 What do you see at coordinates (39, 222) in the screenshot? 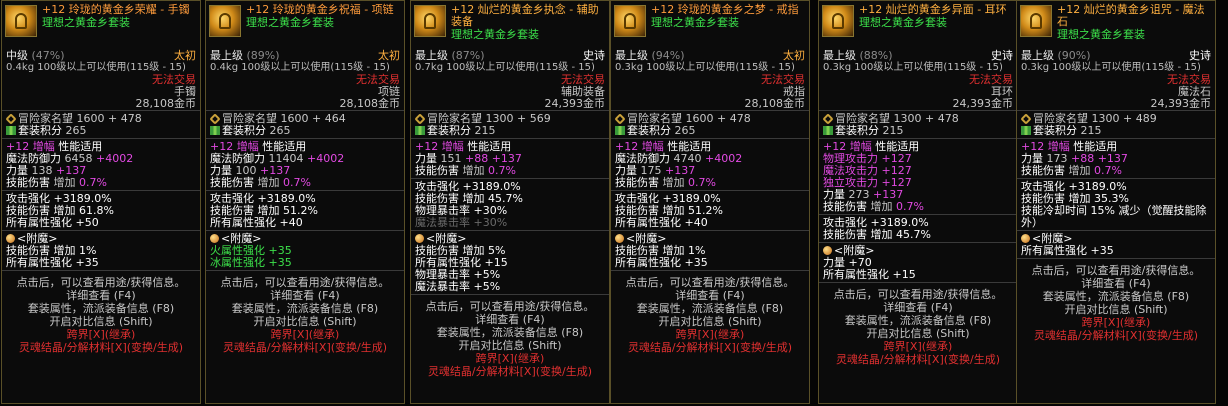
I see `substat-label: 所有属性强化` at bounding box center [39, 222].